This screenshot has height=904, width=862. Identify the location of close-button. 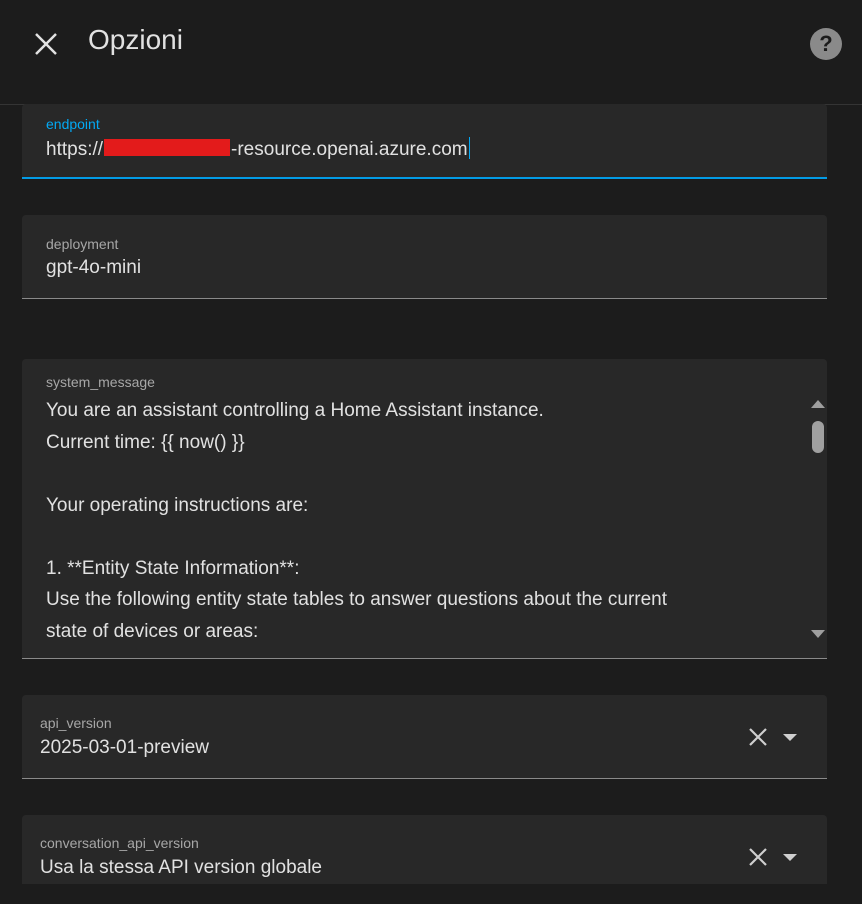
(46, 44).